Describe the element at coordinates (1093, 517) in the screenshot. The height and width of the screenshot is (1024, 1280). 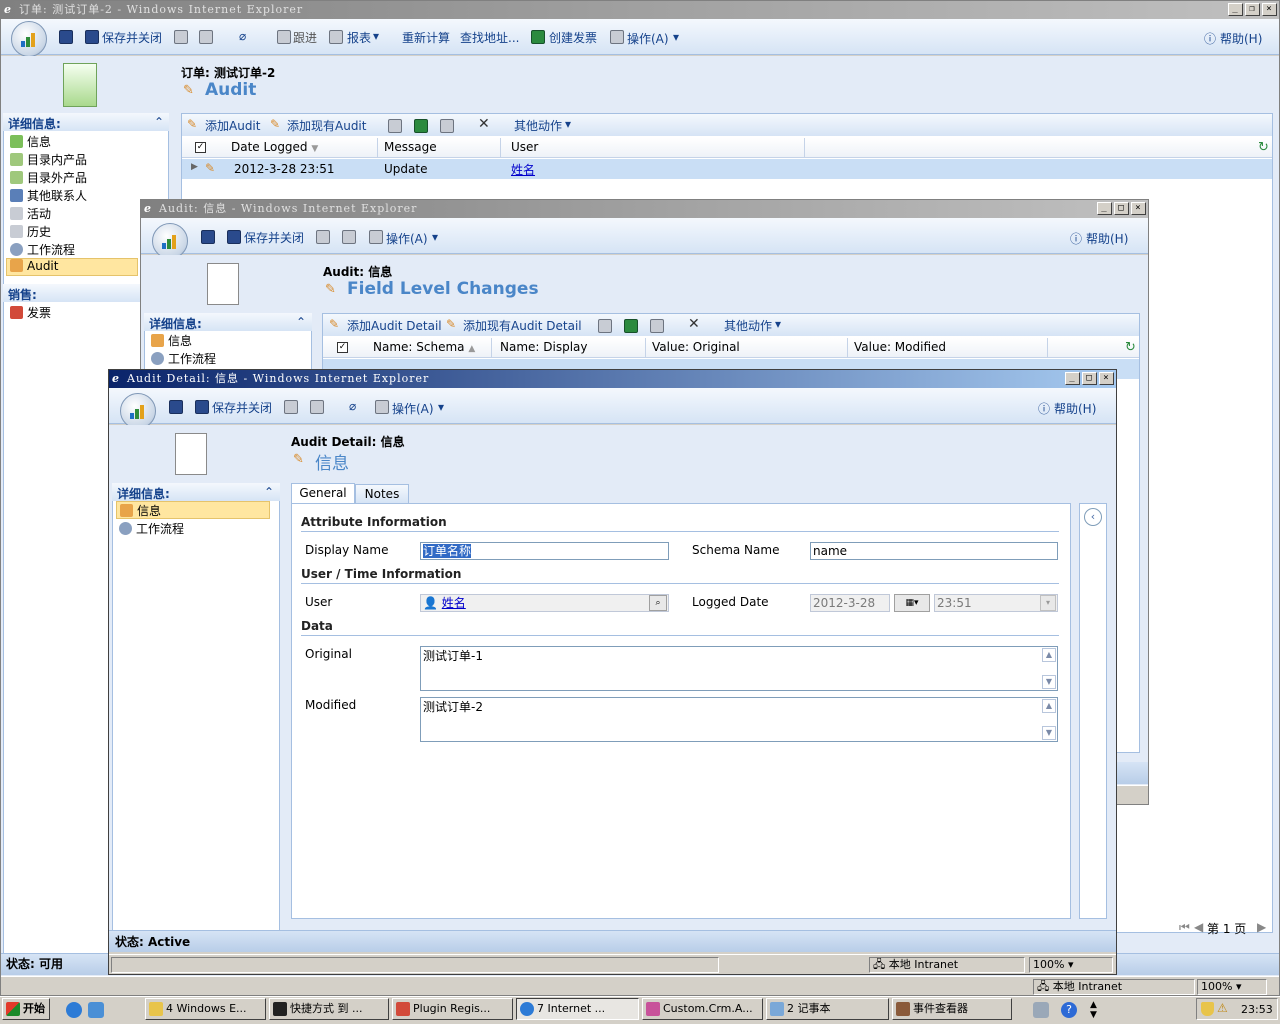
I see `collapse-side-icon: ‹` at that location.